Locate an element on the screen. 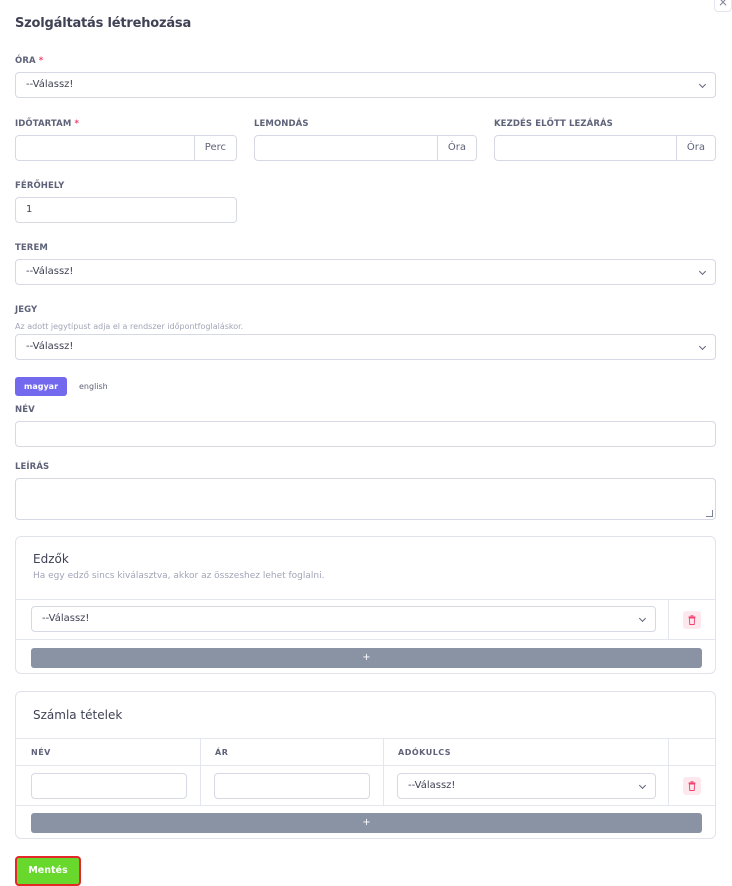 The height and width of the screenshot is (886, 732). ora-label: ÓRA * is located at coordinates (29, 61).